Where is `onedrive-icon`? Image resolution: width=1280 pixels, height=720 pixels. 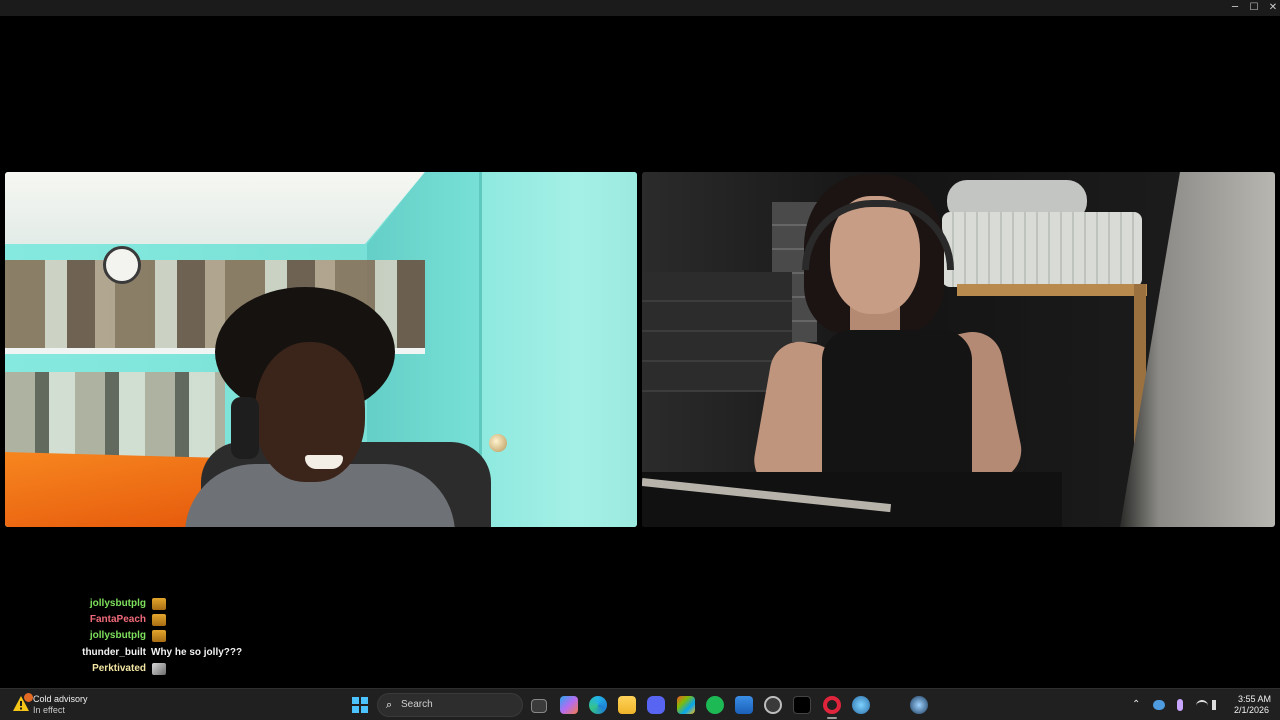
onedrive-icon is located at coordinates (1159, 705).